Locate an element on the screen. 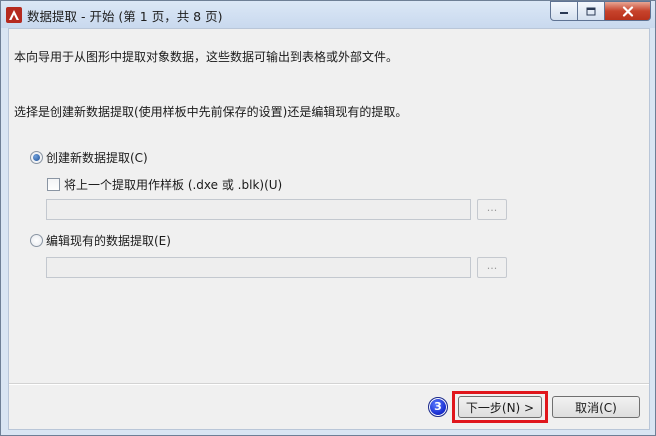  cancel-button: 取消(C) is located at coordinates (596, 407).